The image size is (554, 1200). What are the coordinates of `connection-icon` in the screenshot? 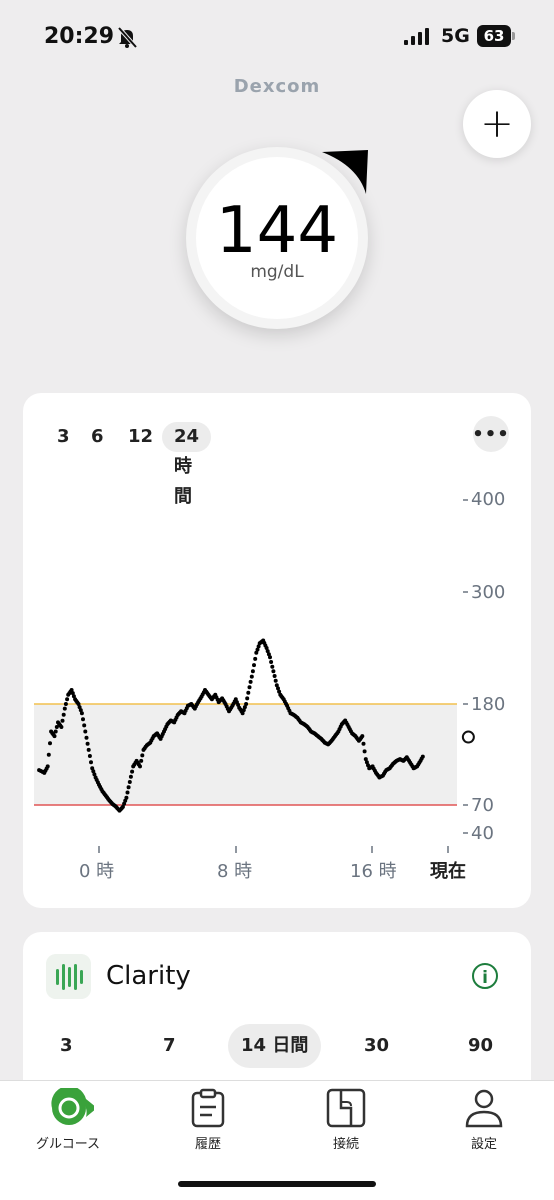 It's located at (346, 1108).